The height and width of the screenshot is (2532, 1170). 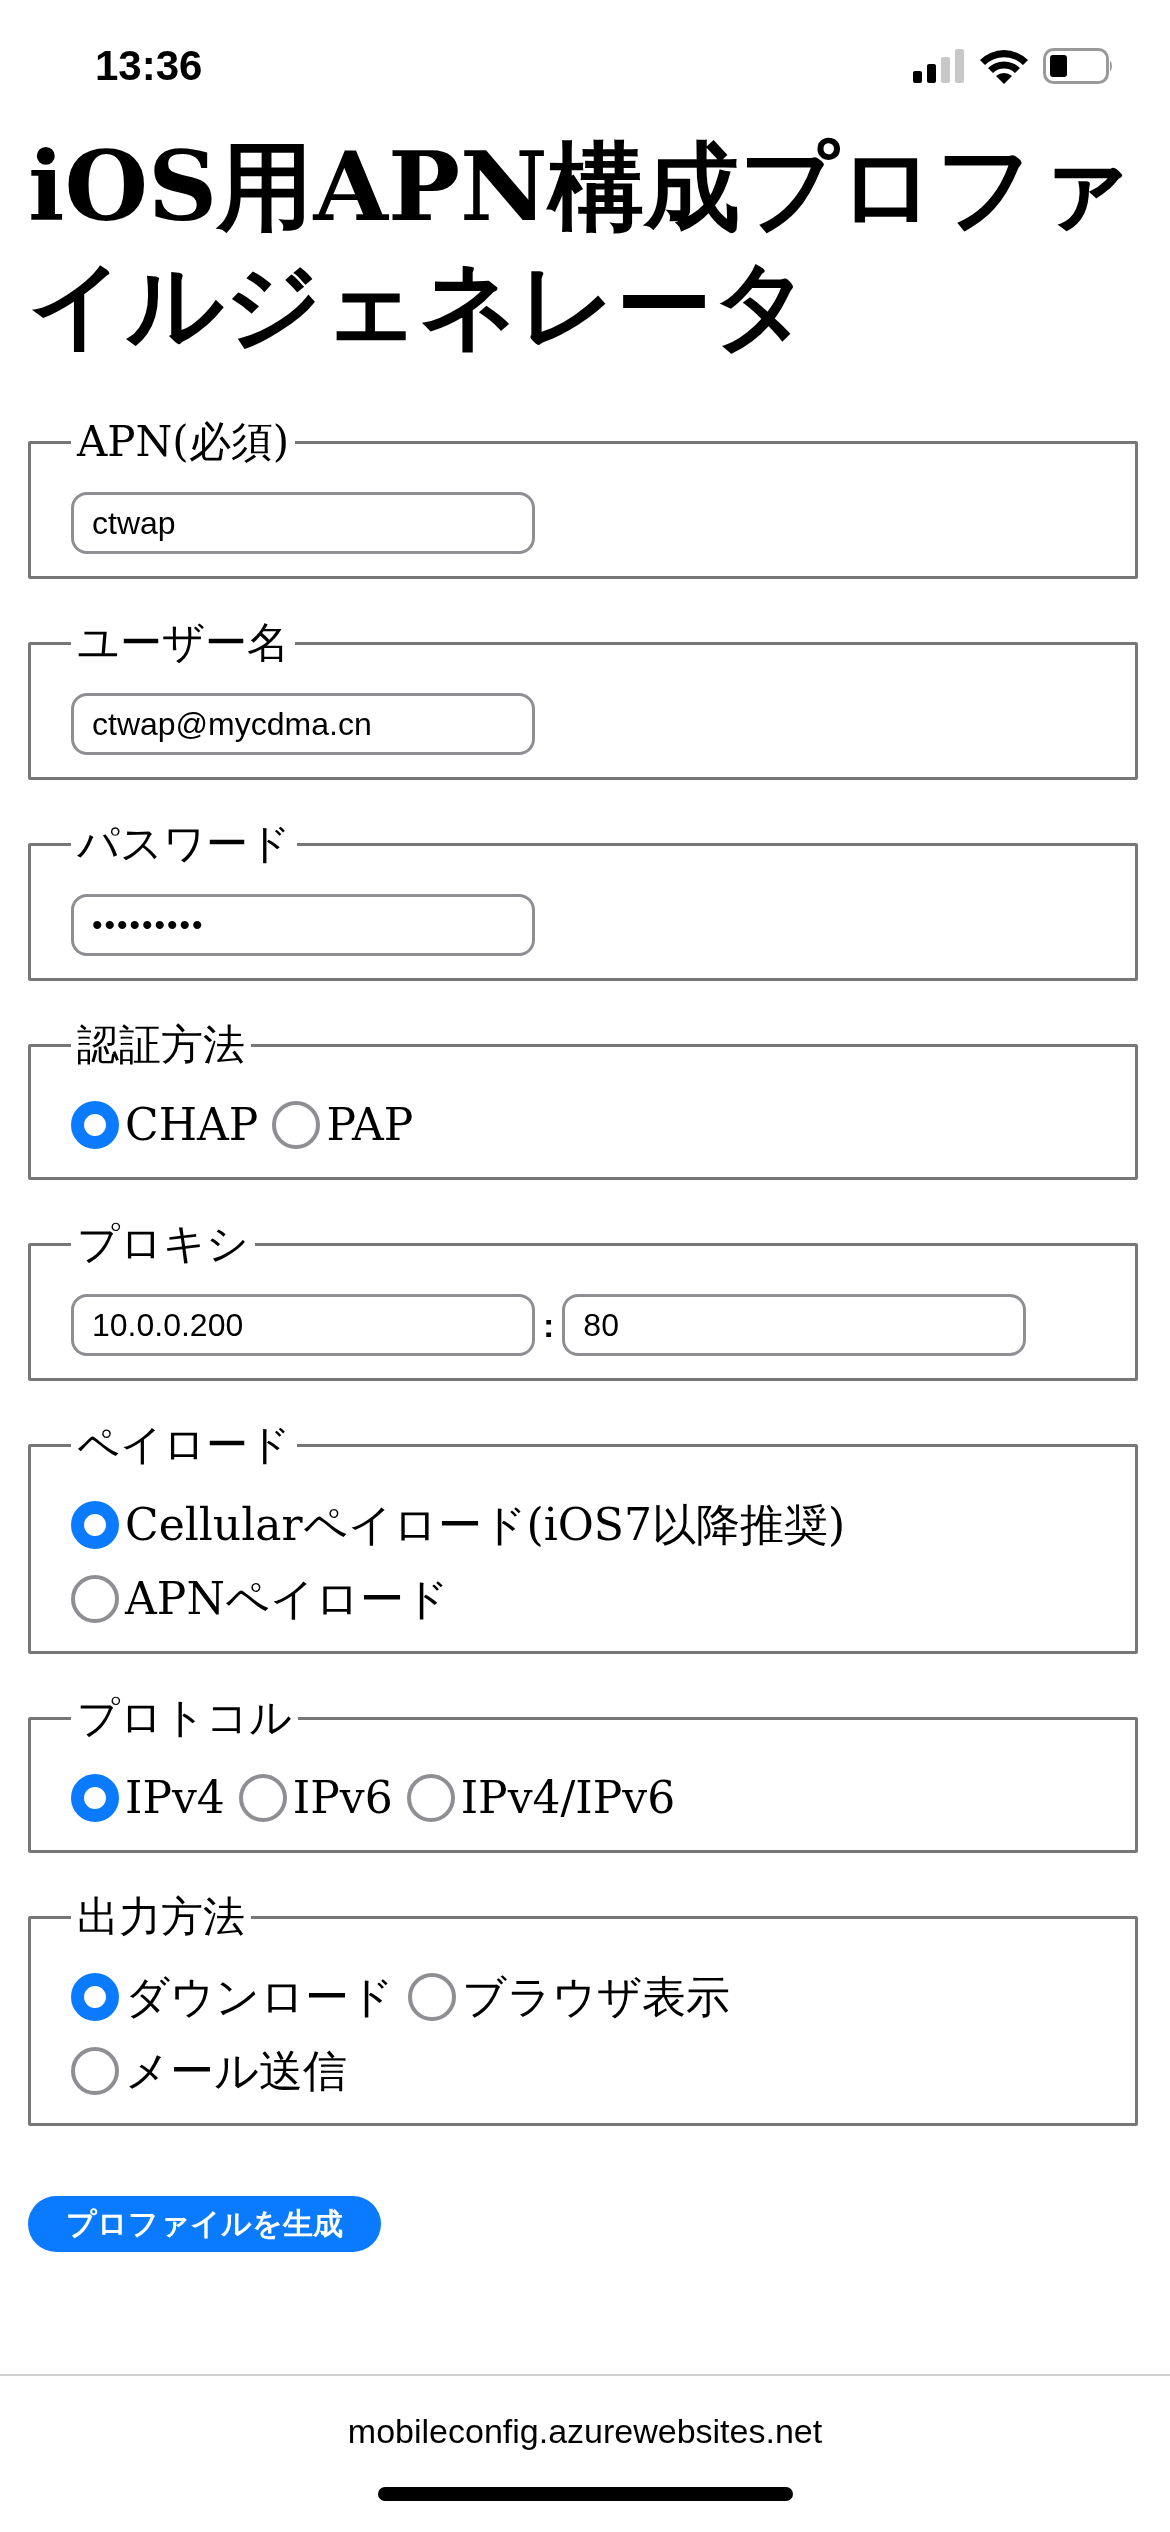 What do you see at coordinates (370, 1125) in the screenshot?
I see `radio-label: PAP` at bounding box center [370, 1125].